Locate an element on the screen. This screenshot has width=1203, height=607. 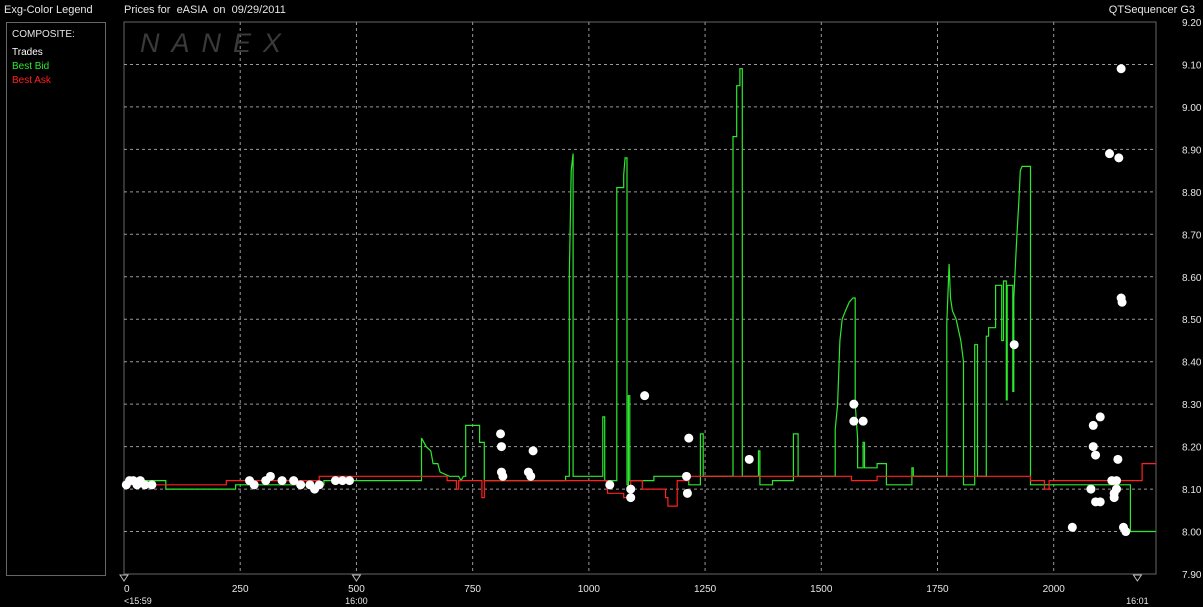
y-tick-label: 8.10 is located at coordinates (1192, 490).